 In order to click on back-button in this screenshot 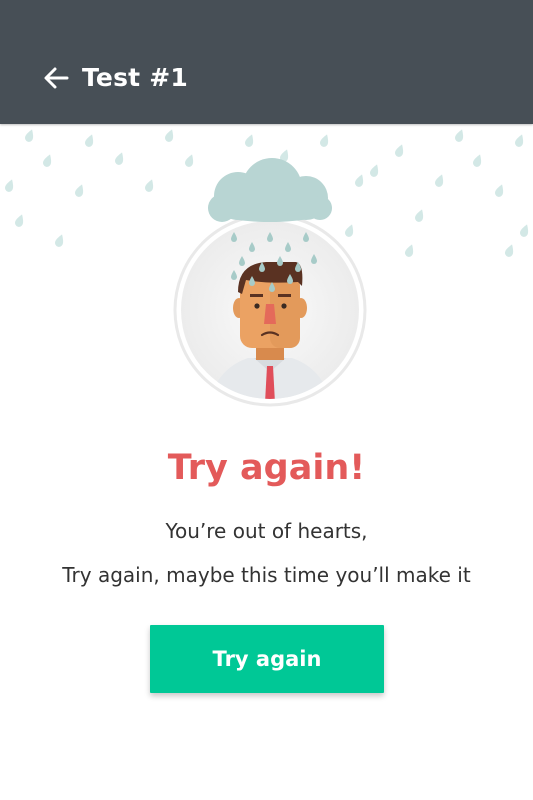, I will do `click(56, 78)`.